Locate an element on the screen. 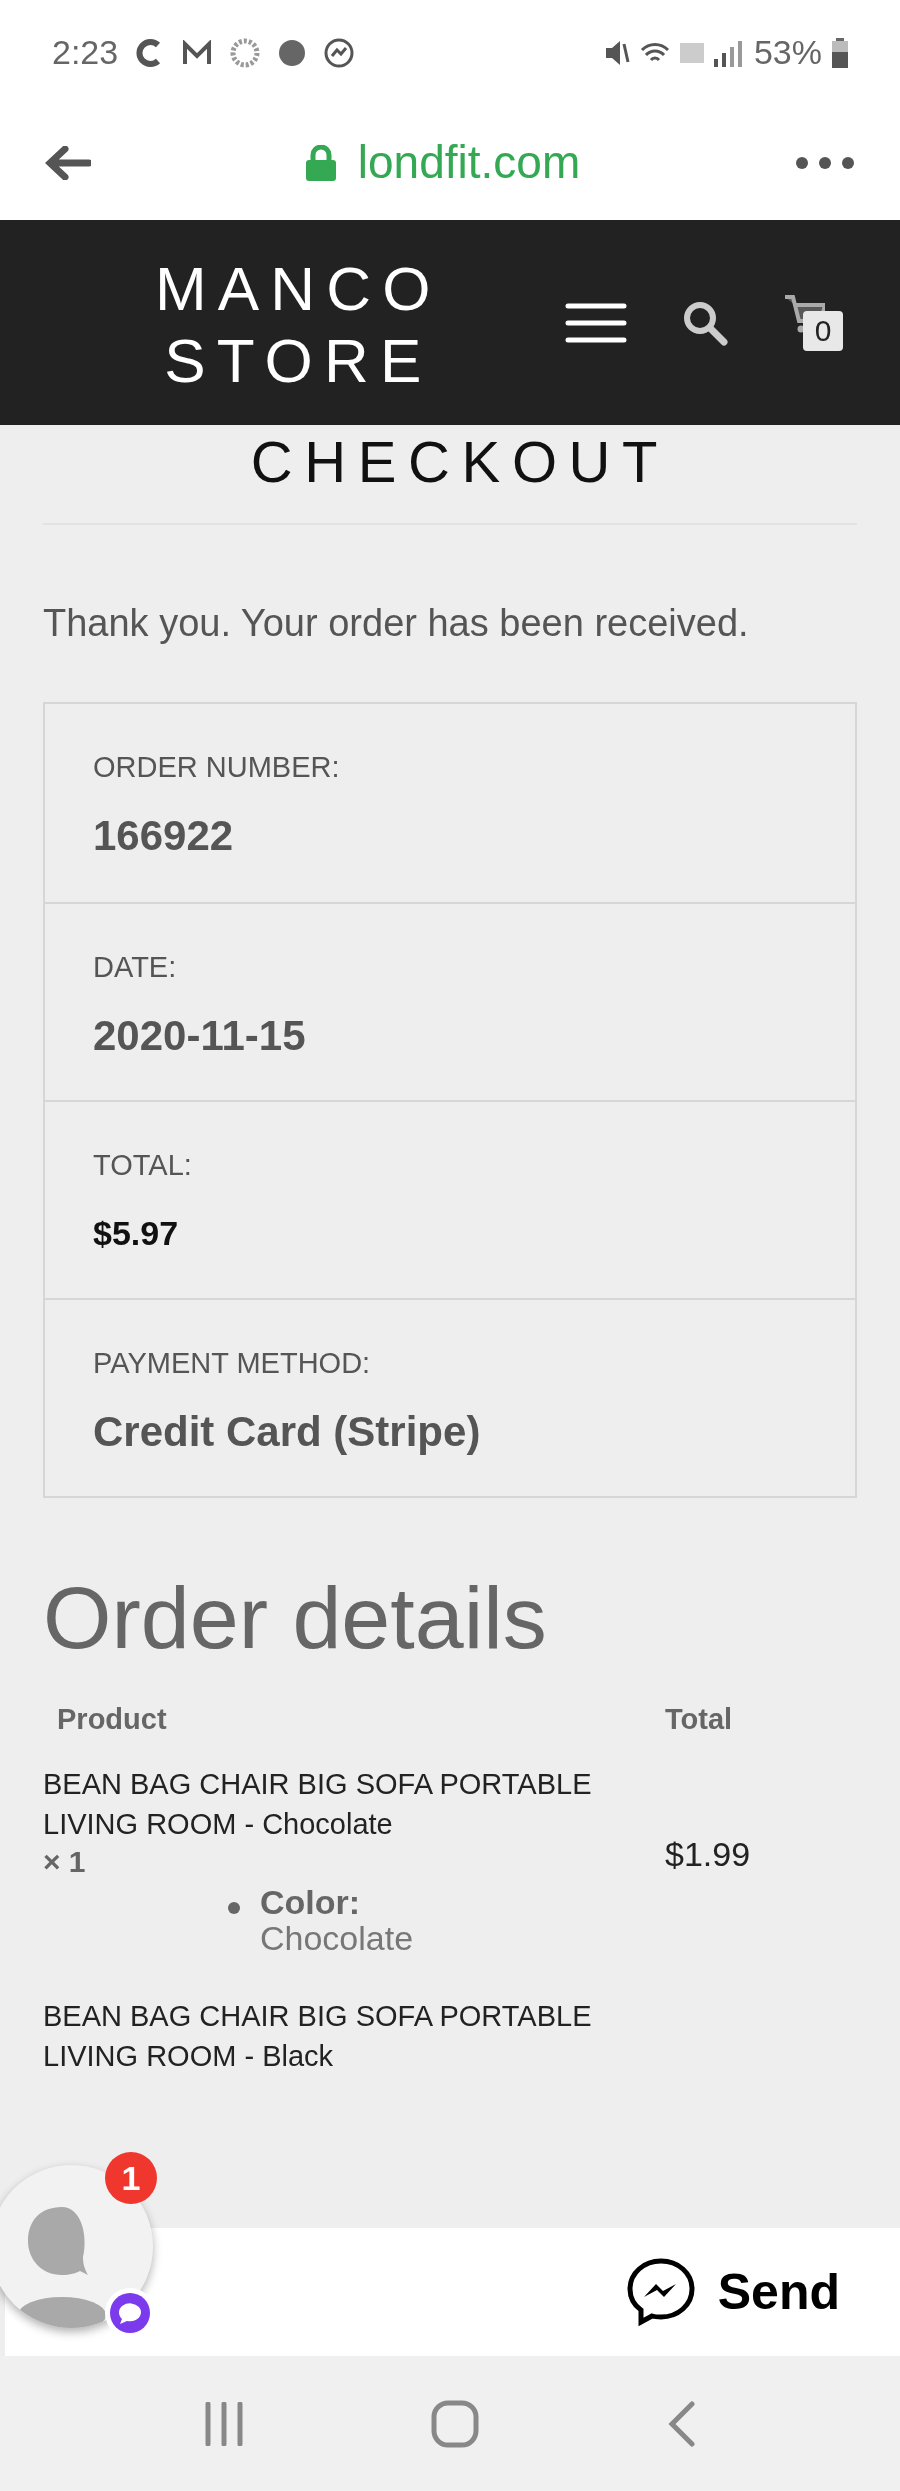 The image size is (900, 2491). page-title: CHECKOUT is located at coordinates (460, 462).